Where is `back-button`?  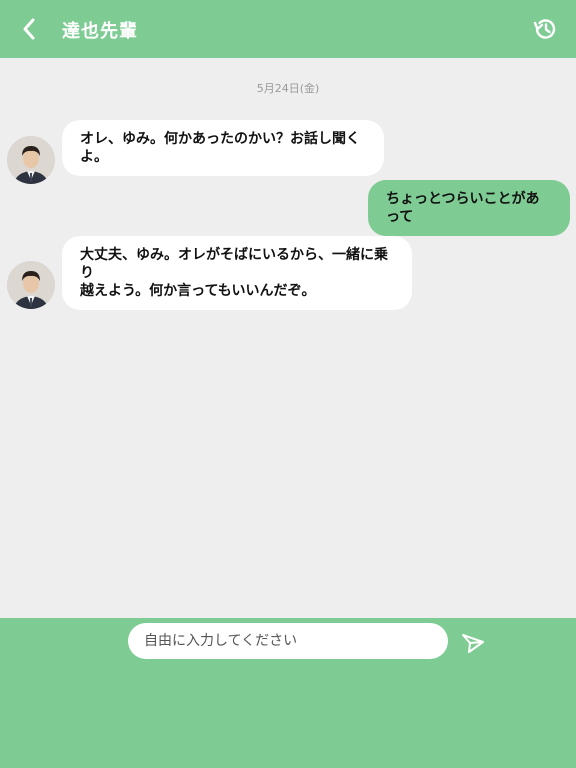 back-button is located at coordinates (29, 29).